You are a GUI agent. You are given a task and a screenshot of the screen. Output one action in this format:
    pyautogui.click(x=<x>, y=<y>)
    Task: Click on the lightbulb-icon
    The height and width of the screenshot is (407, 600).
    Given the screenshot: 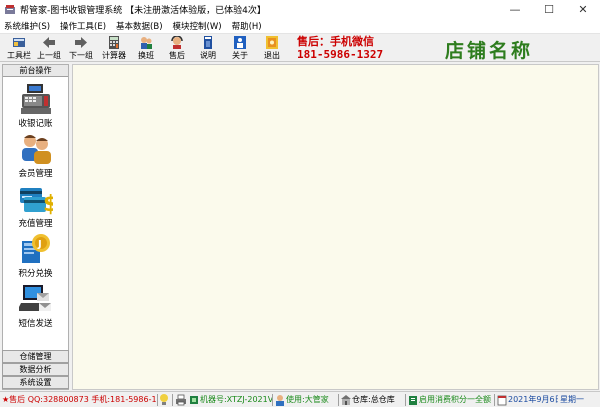 What is the action you would take?
    pyautogui.click(x=165, y=400)
    